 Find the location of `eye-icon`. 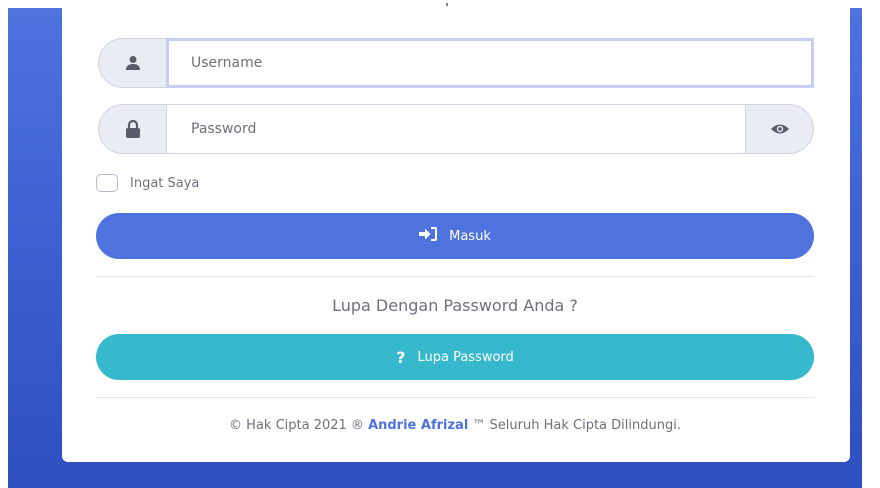

eye-icon is located at coordinates (780, 129).